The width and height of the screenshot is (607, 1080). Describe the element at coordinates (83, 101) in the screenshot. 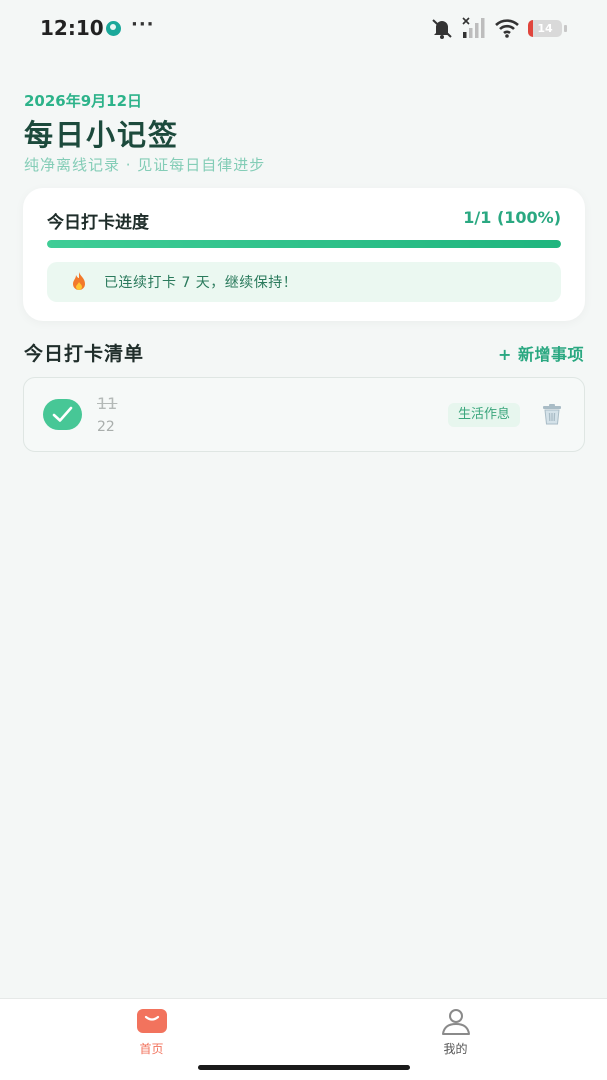

I see `header-date: 2026年9月12日` at that location.